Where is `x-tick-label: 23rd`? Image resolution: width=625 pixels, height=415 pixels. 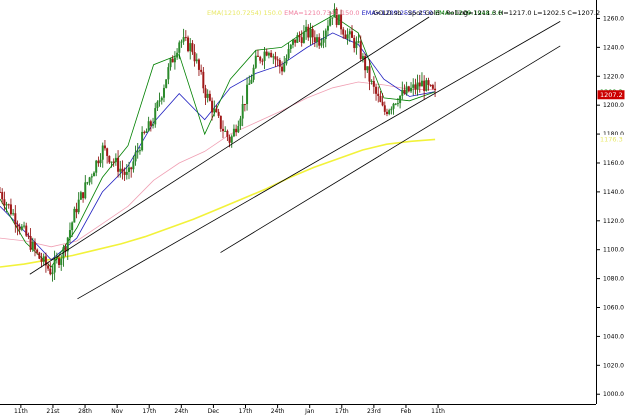
x-tick-label: 23rd is located at coordinates (374, 411).